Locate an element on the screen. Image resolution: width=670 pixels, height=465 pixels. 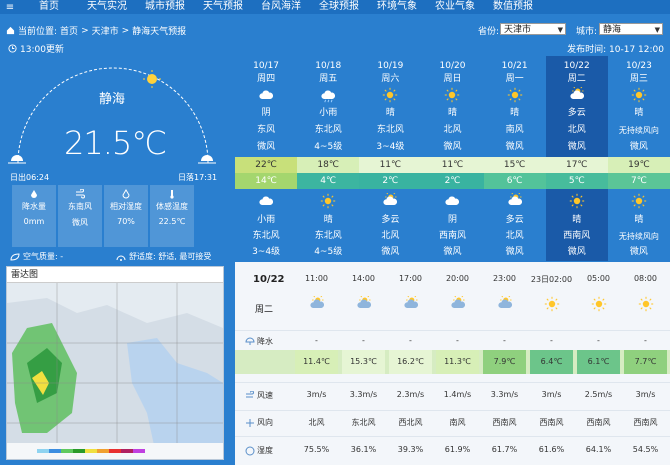
hour-wind-speed: 1.4m/s is located at coordinates (457, 394).